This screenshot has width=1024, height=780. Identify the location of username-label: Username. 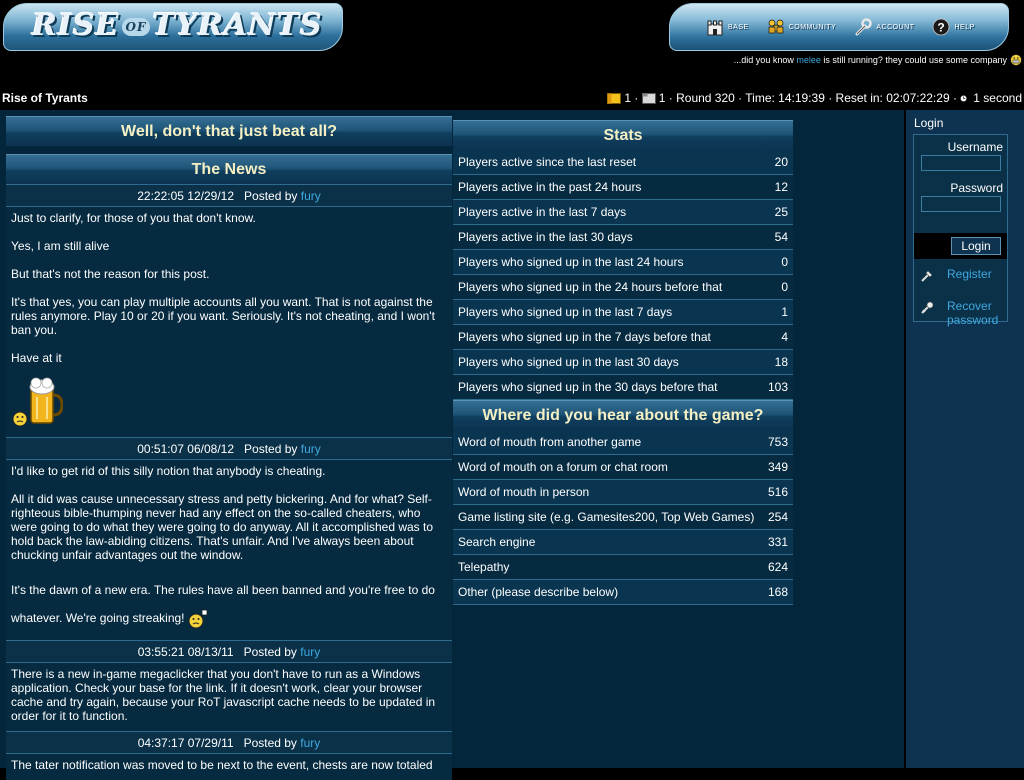
(975, 147).